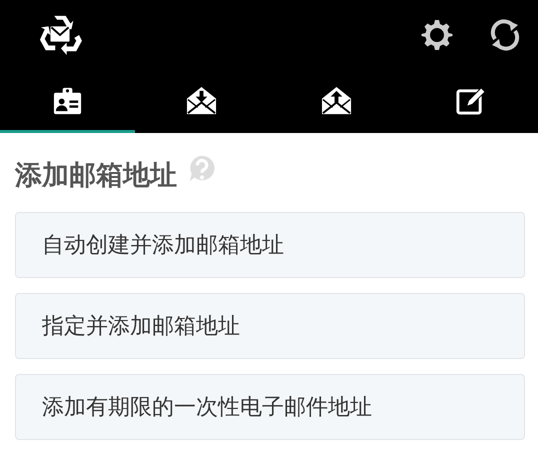 The width and height of the screenshot is (538, 461). I want to click on sync-icon, so click(505, 35).